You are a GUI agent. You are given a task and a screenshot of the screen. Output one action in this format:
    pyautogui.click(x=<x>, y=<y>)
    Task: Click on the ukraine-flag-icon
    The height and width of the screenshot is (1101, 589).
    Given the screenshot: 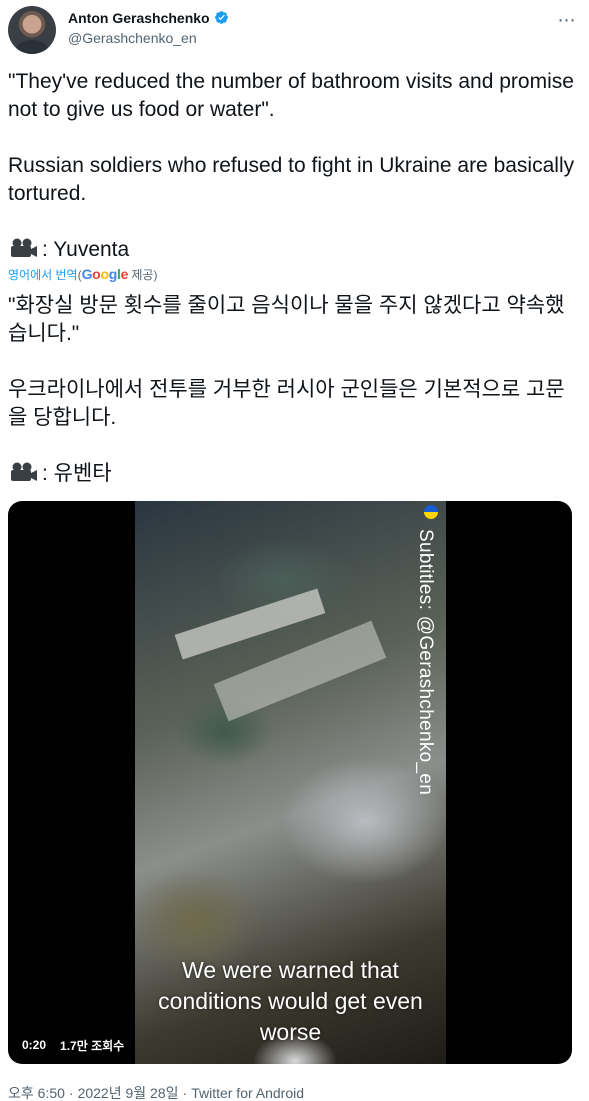 What is the action you would take?
    pyautogui.click(x=431, y=512)
    